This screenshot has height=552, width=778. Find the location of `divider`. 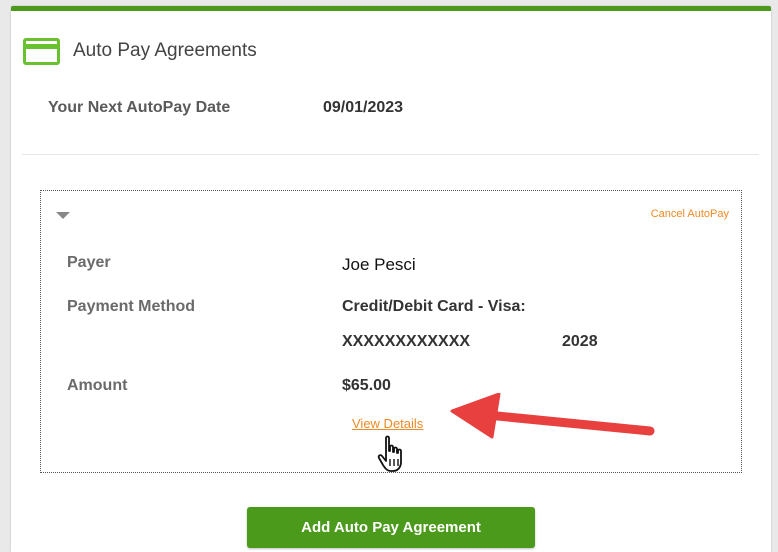

divider is located at coordinates (390, 154).